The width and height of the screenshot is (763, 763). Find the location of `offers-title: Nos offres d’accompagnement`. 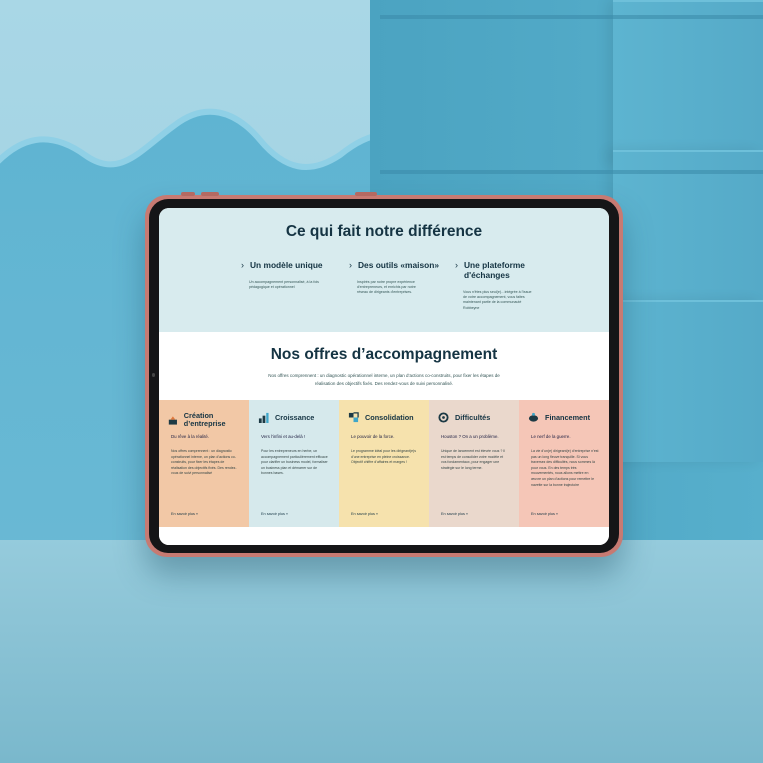

offers-title: Nos offres d’accompagnement is located at coordinates (384, 354).